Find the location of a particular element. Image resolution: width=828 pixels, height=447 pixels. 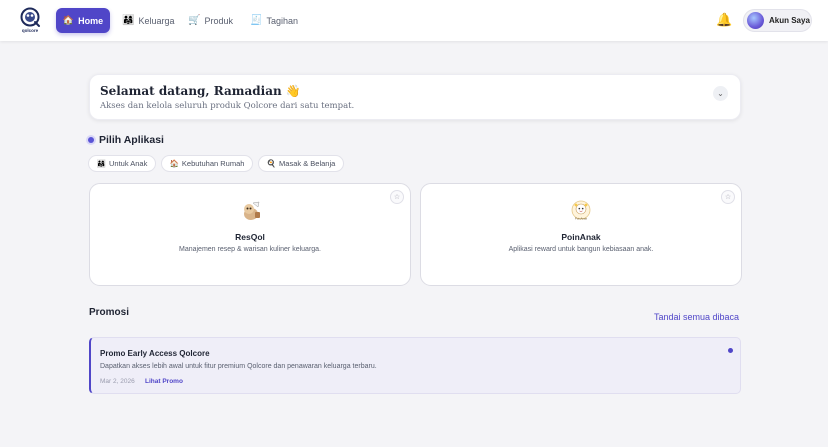

app-name: PoinAnak is located at coordinates (581, 237).